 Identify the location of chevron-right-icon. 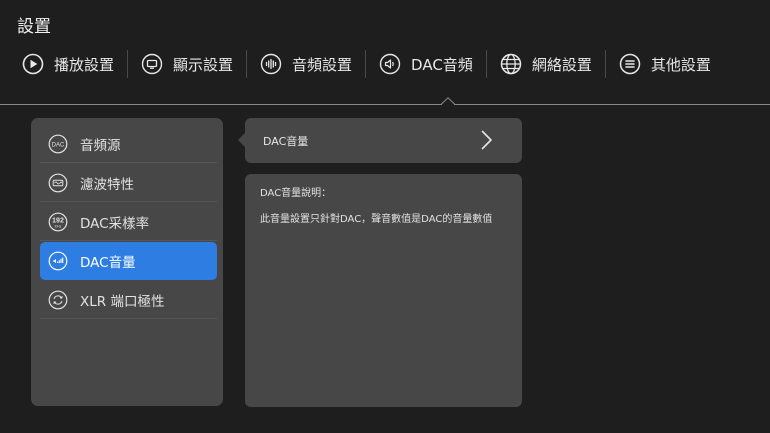
(486, 140).